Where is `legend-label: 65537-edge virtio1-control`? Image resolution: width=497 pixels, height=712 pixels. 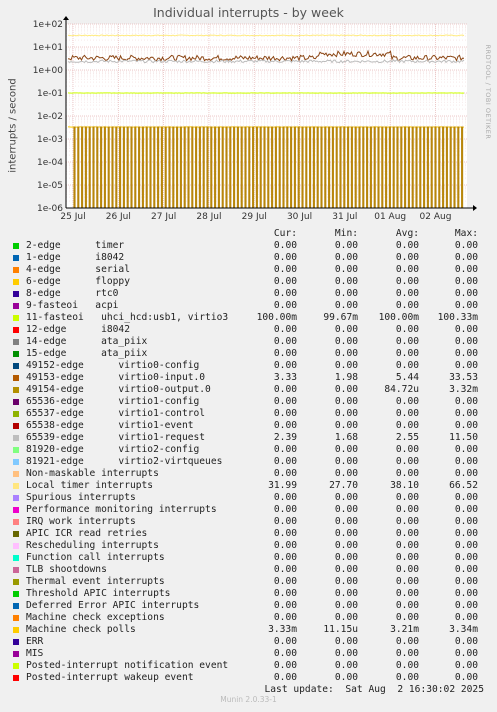
legend-label: 65537-edge virtio1-control is located at coordinates (116, 413).